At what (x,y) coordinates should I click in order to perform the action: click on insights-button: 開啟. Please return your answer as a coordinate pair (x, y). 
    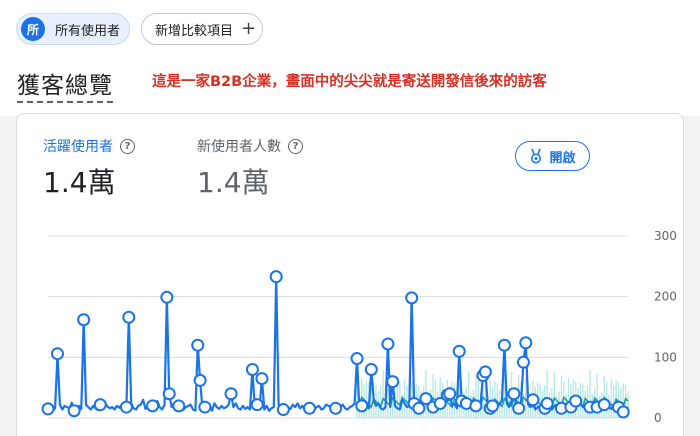
    Looking at the image, I should click on (552, 156).